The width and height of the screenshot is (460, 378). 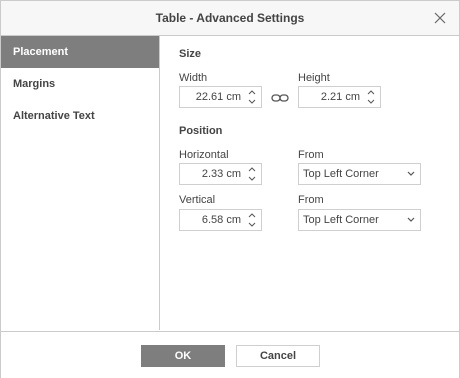 I want to click on dialog-title: Table - Advanced Settings, so click(x=230, y=18).